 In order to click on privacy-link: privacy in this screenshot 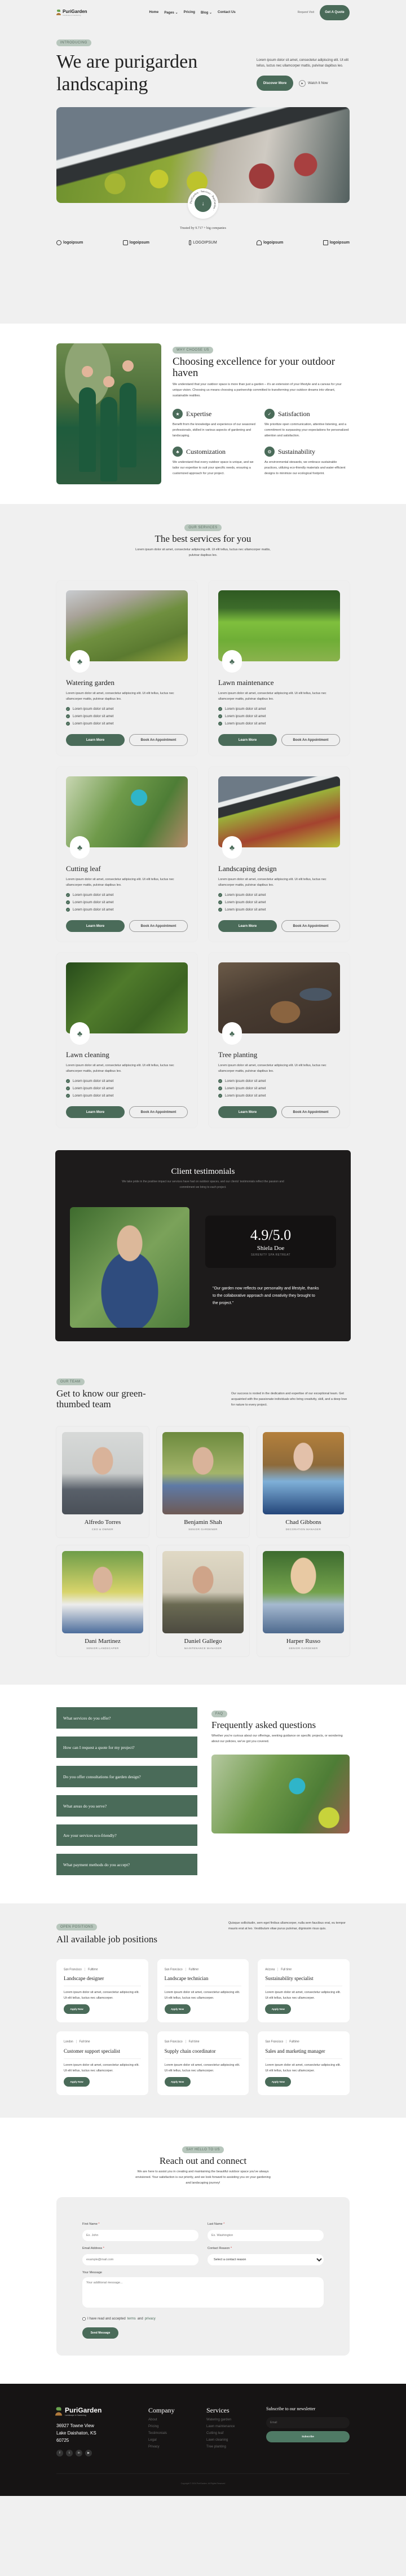, I will do `click(151, 2319)`.